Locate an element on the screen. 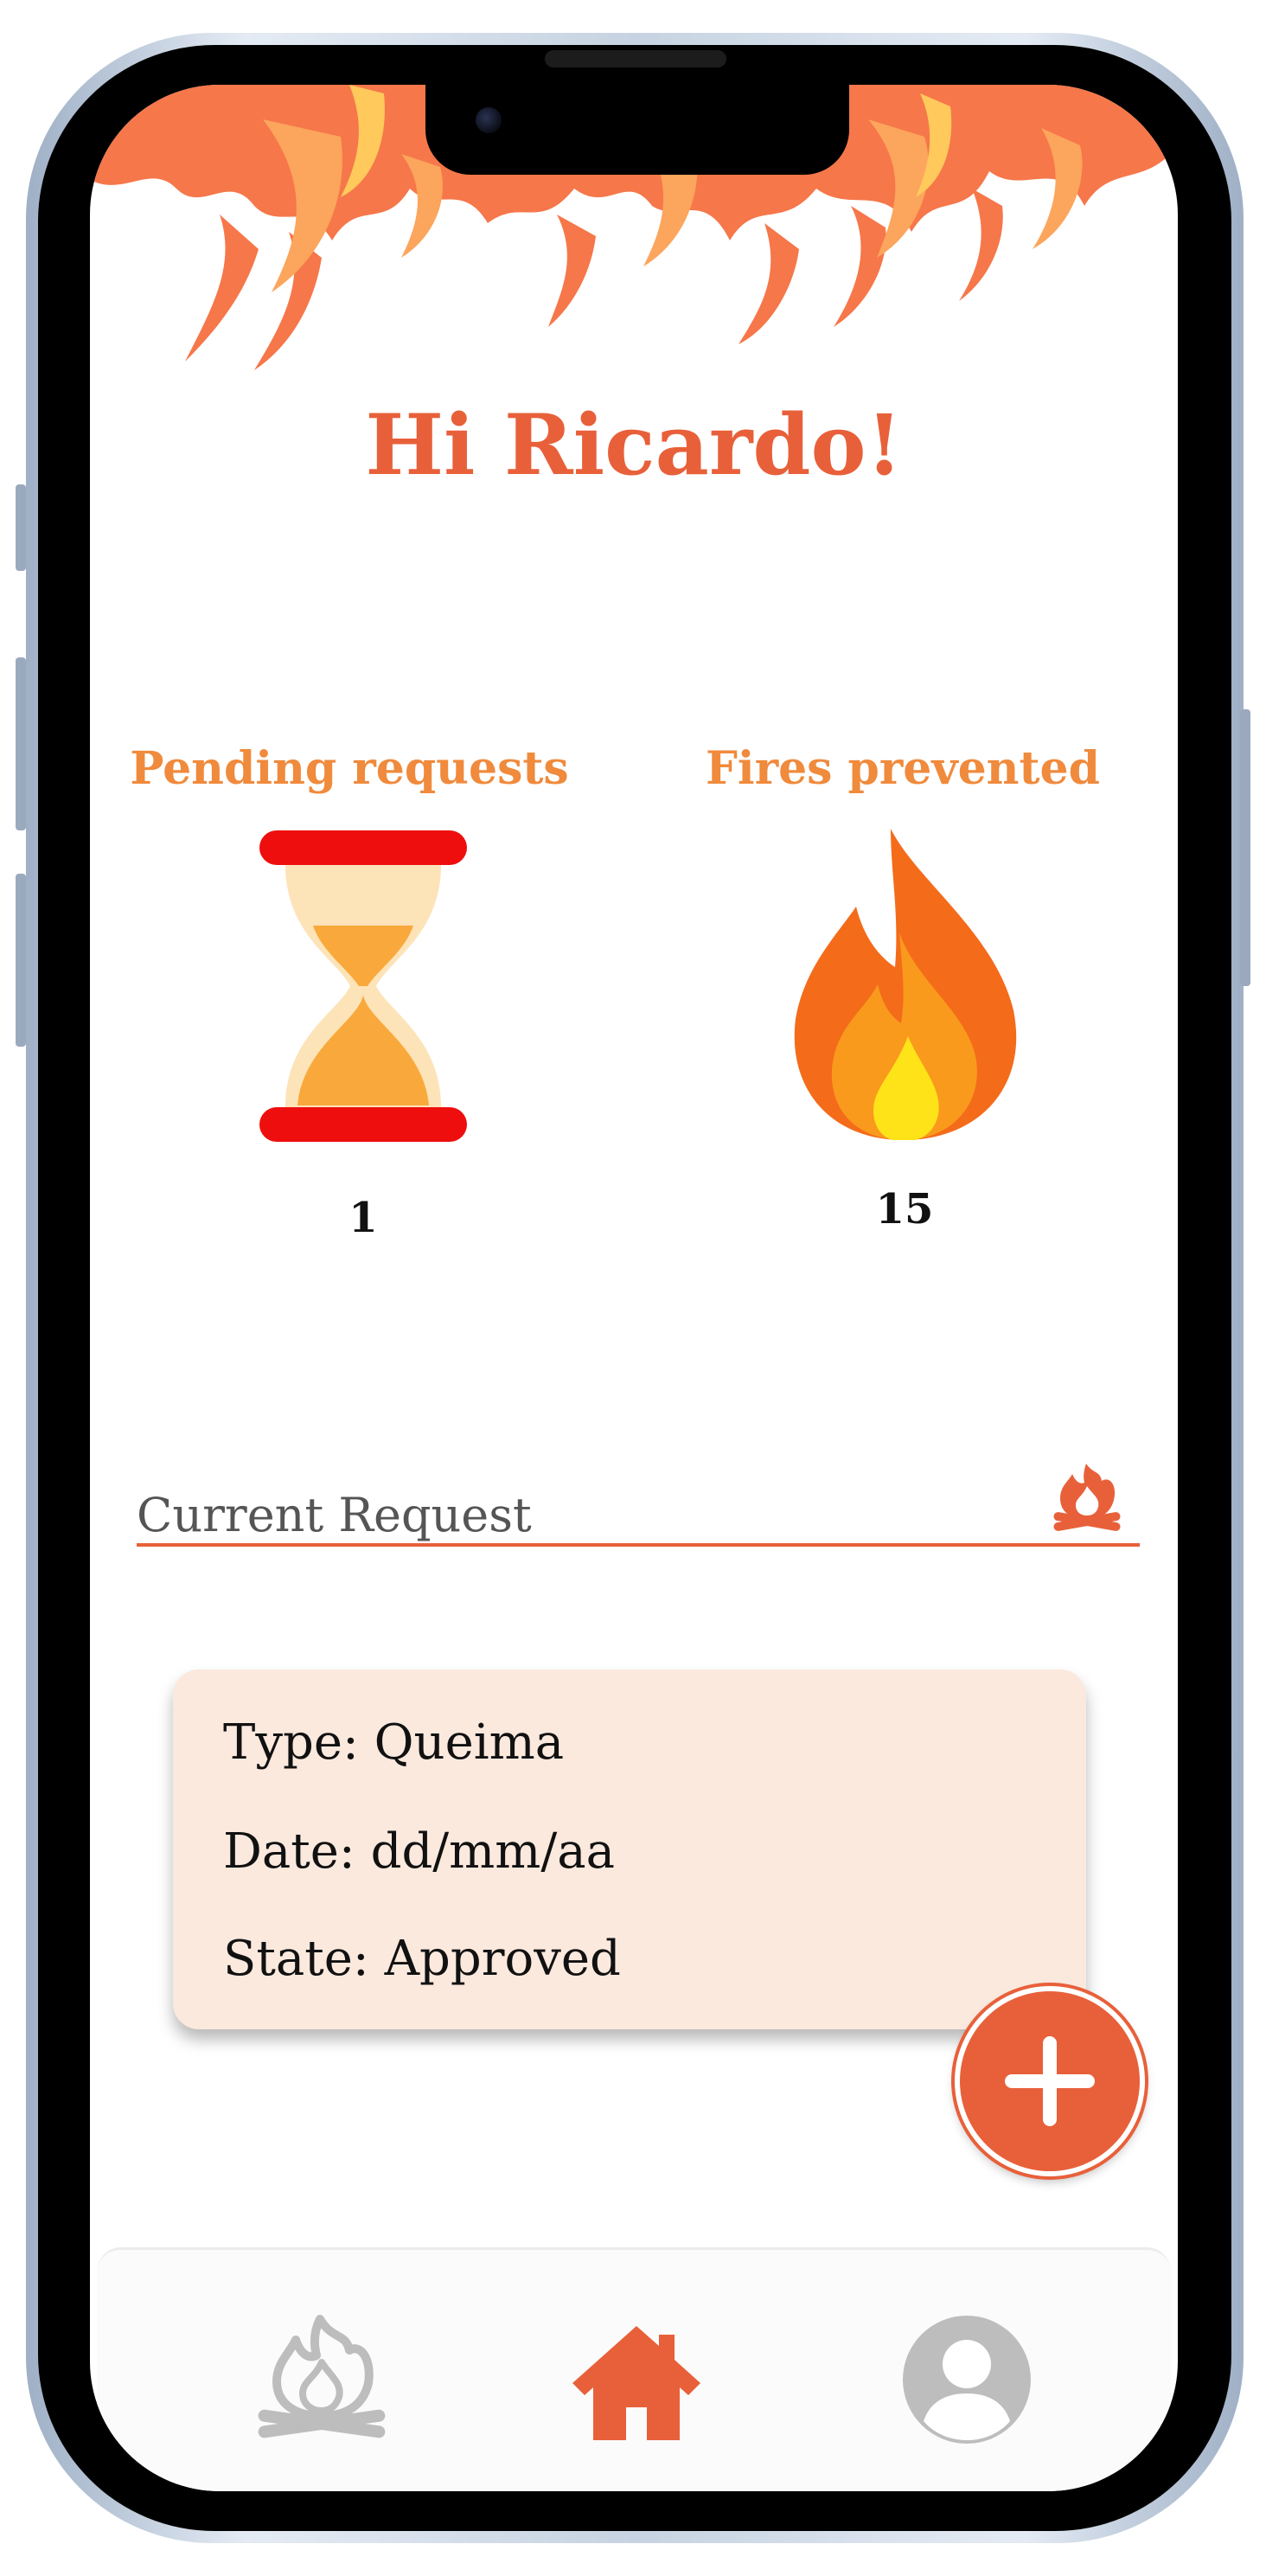  pending-requests-label: Pending requests is located at coordinates (349, 768).